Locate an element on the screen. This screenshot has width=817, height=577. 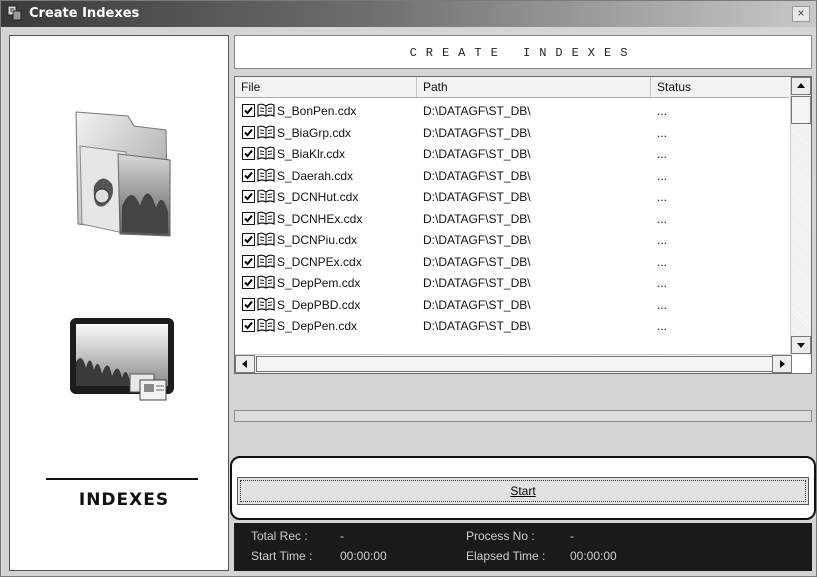
process-no-value: - is located at coordinates (572, 536).